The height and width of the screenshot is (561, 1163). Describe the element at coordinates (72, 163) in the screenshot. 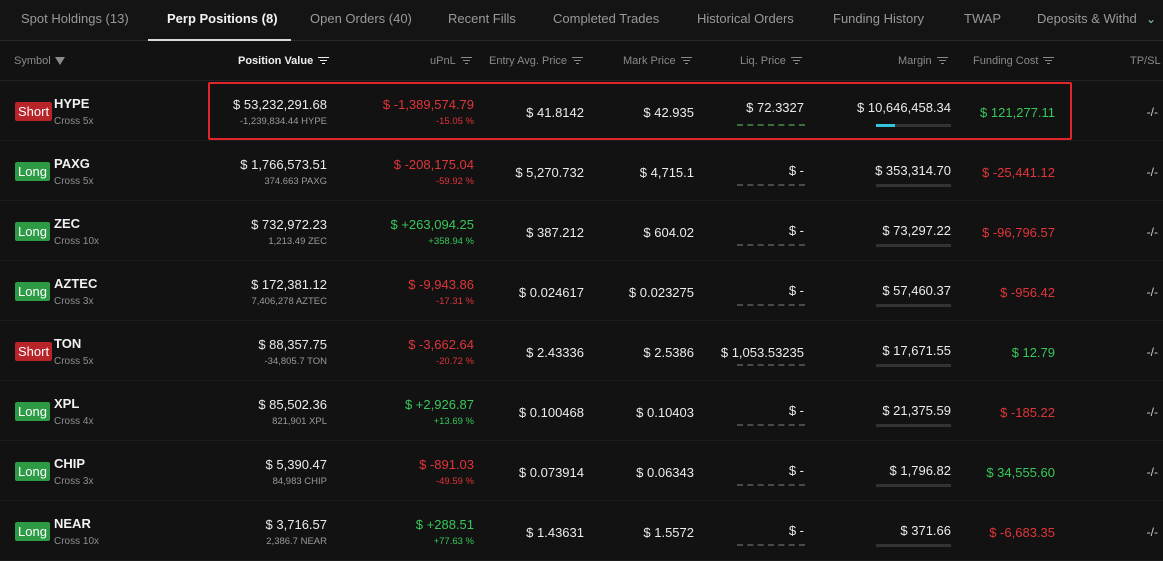

I see `symbol-name: PAXG` at that location.